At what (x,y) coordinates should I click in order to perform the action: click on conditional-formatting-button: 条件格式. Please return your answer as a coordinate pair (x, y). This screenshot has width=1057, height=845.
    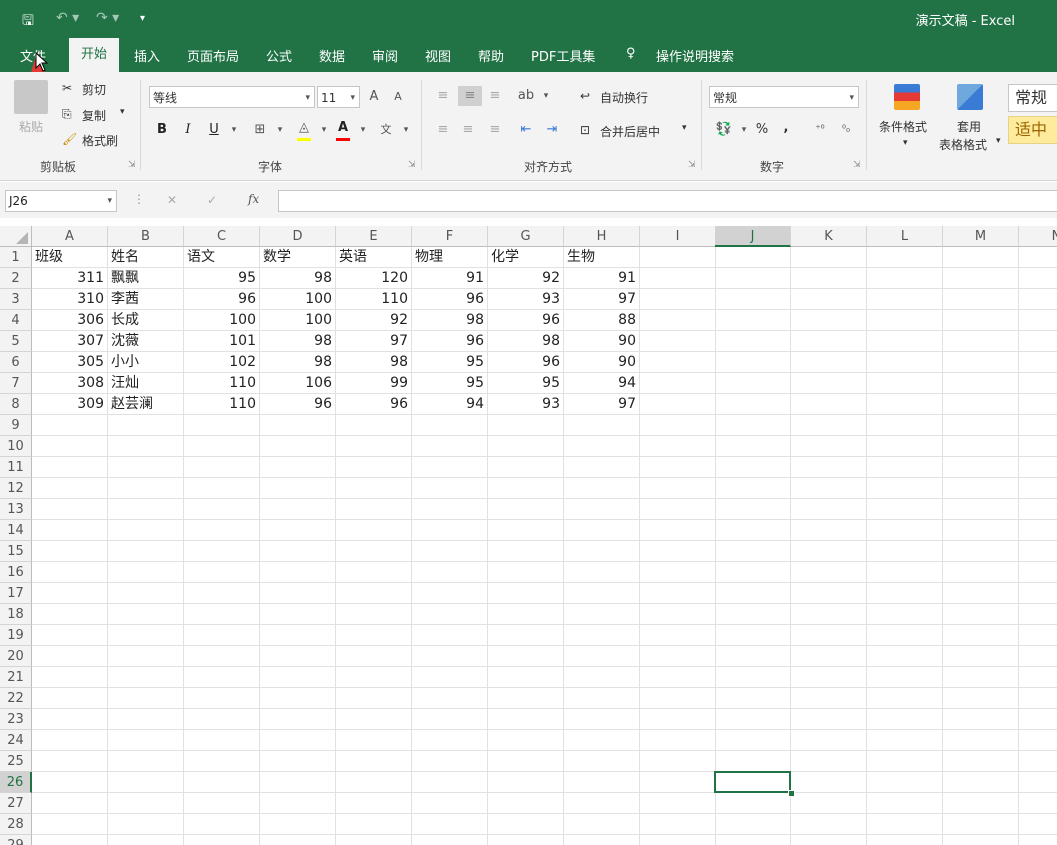
    Looking at the image, I should click on (903, 126).